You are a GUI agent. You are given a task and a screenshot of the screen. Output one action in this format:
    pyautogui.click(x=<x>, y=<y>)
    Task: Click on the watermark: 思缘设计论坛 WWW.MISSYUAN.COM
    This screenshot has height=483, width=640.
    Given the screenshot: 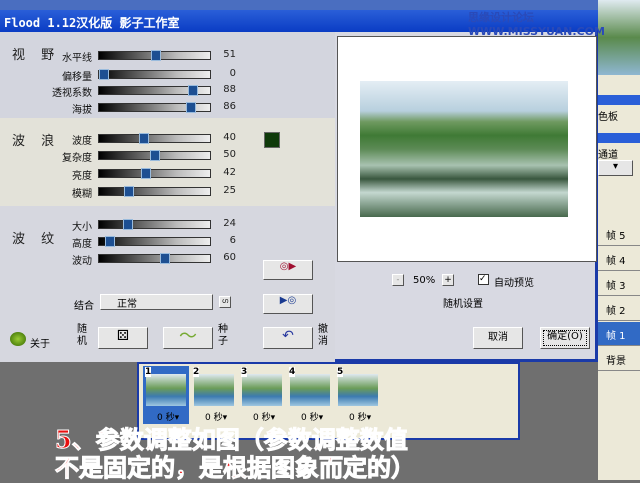 What is the action you would take?
    pyautogui.click(x=536, y=24)
    